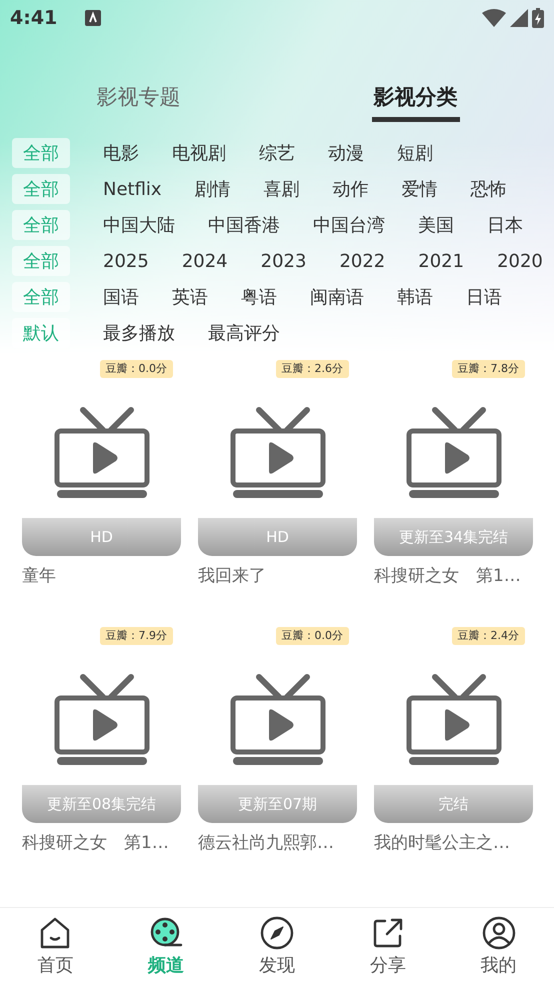 This screenshot has width=554, height=985. Describe the element at coordinates (436, 225) in the screenshot. I see `filter-option: 美国` at that location.